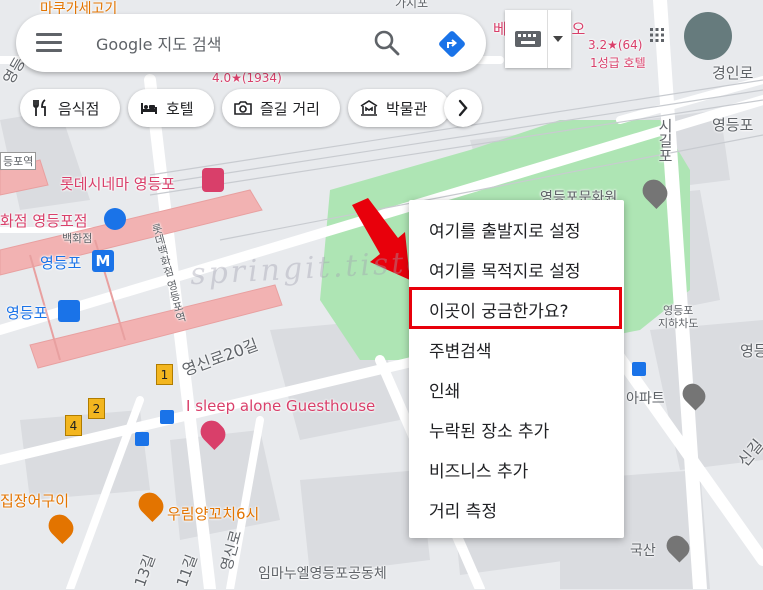 This screenshot has height=590, width=763. What do you see at coordinates (18, 161) in the screenshot?
I see `station-sign: 등포역` at bounding box center [18, 161].